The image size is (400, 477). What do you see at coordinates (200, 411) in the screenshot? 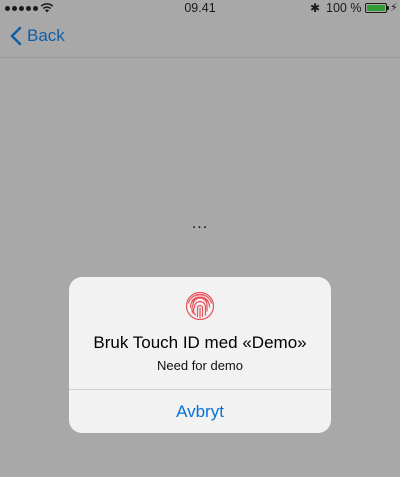
I see `cancel-button: Avbryt` at bounding box center [200, 411].